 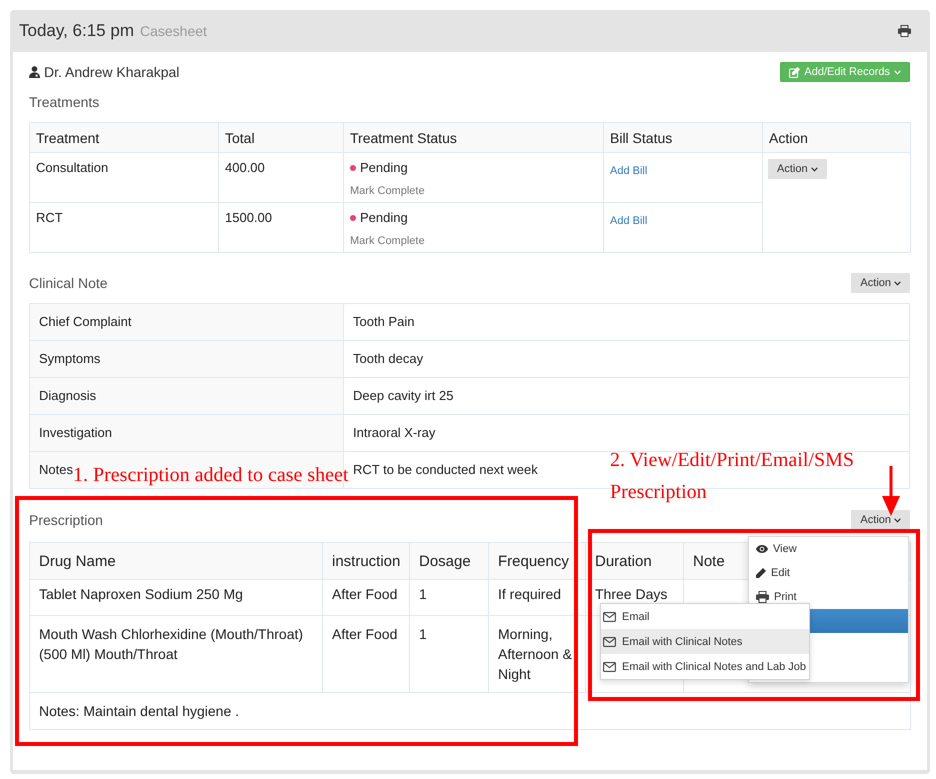 I want to click on column-header: Frequency, so click(x=537, y=561).